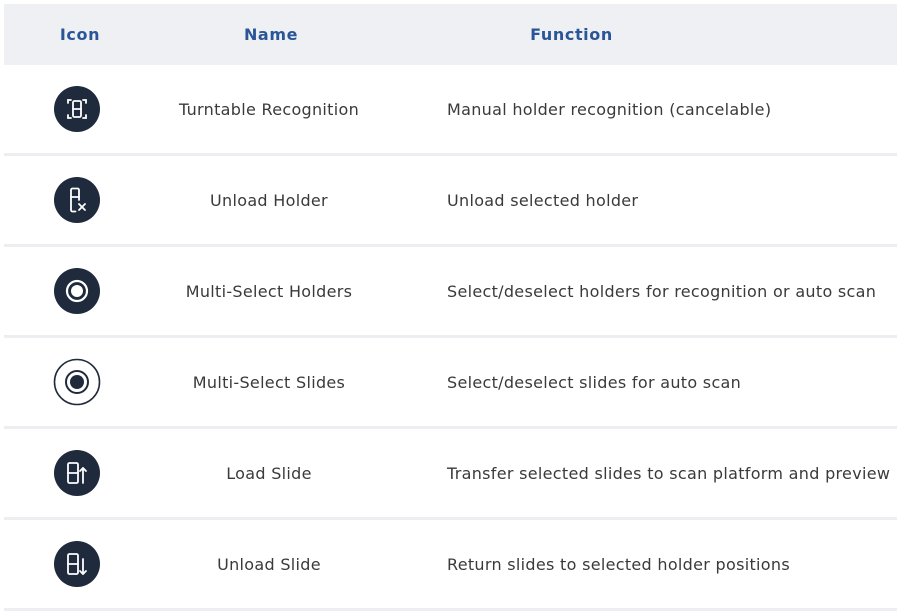 The width and height of the screenshot is (899, 611). What do you see at coordinates (571, 34) in the screenshot?
I see `header-function: Function` at bounding box center [571, 34].